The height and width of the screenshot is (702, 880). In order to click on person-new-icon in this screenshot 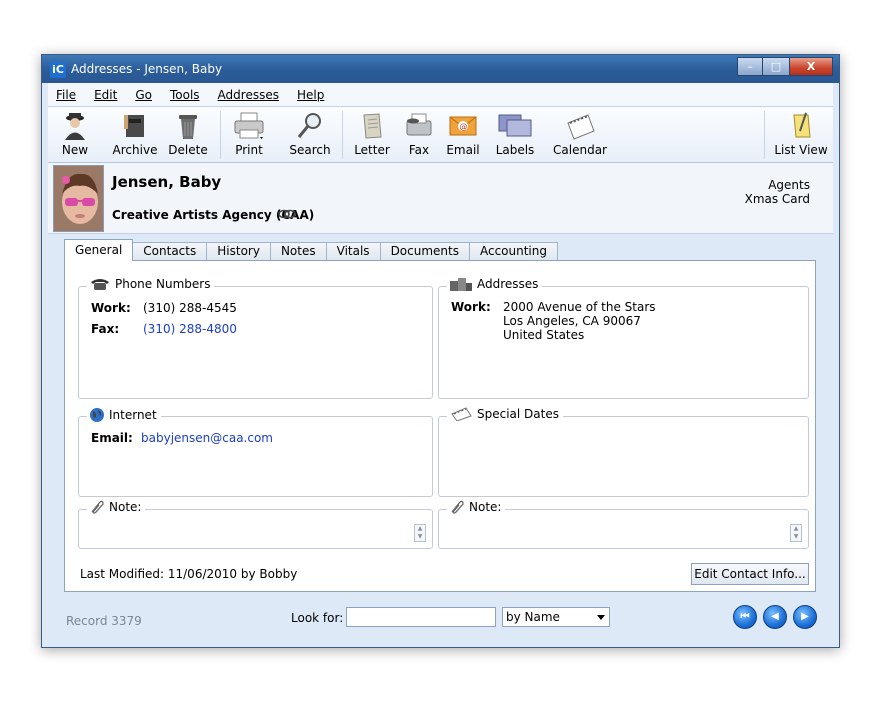, I will do `click(75, 126)`.